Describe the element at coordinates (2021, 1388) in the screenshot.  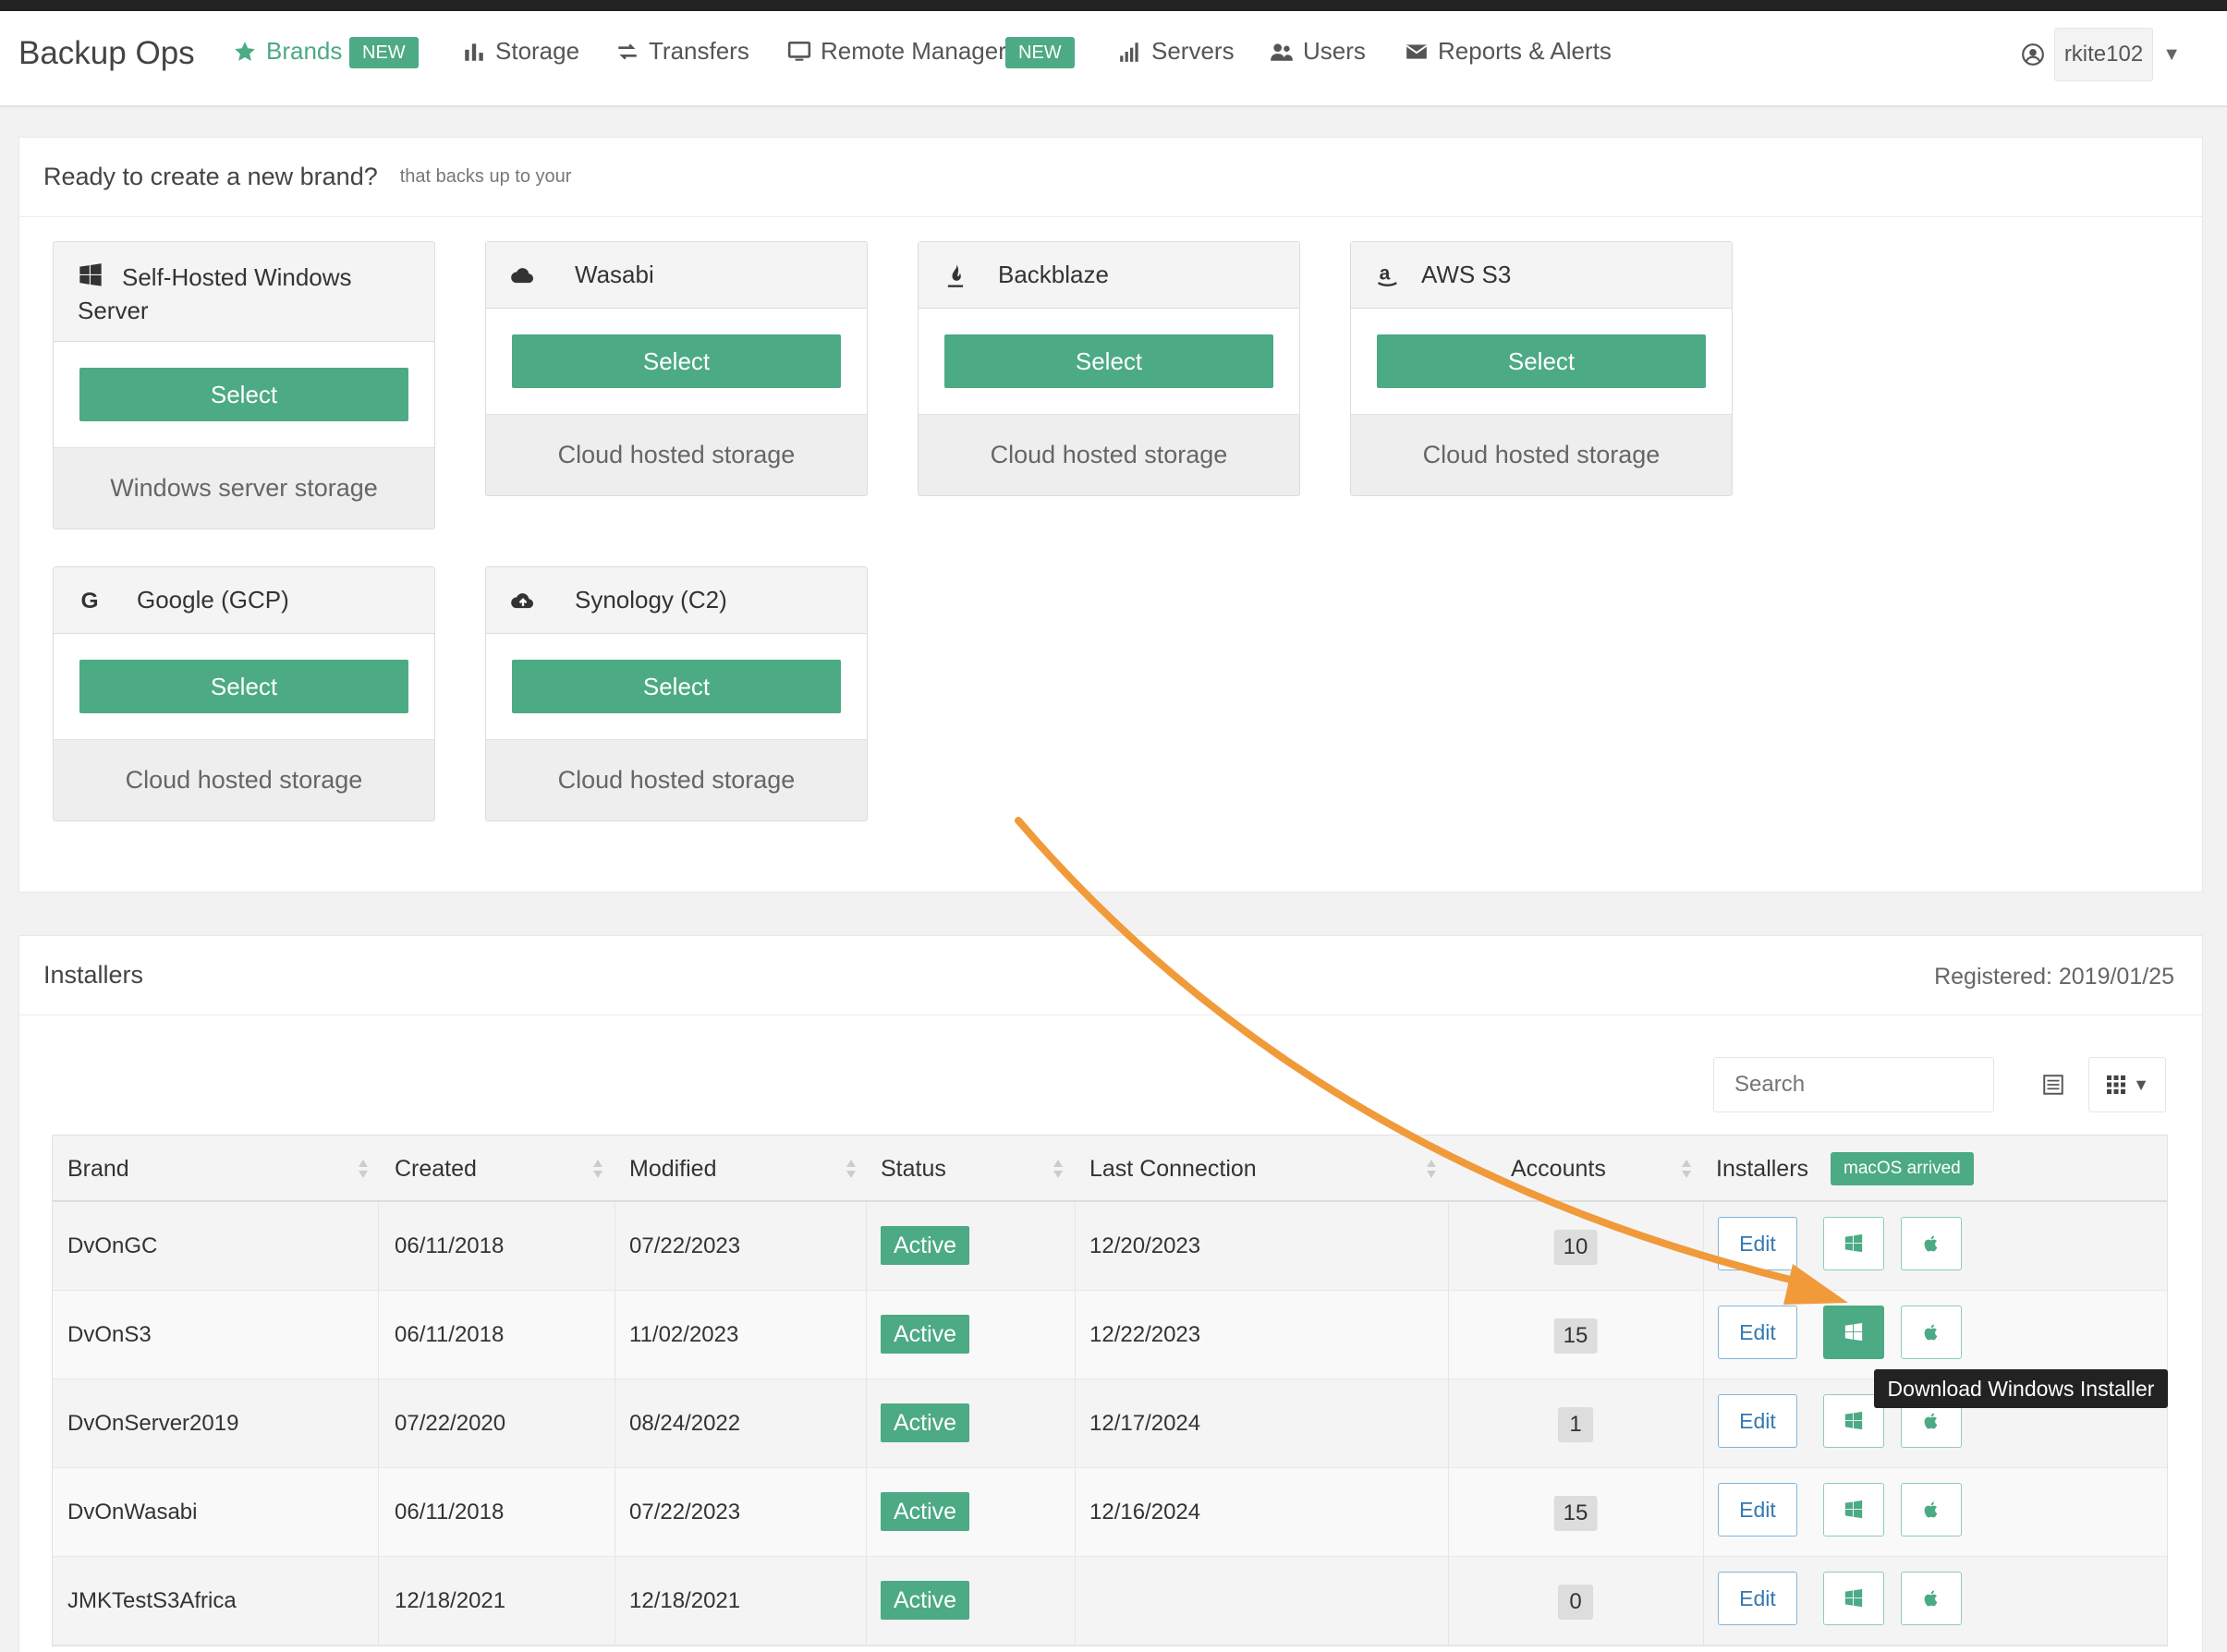
I see `download-windows-tooltip: Download Windows Installer` at that location.